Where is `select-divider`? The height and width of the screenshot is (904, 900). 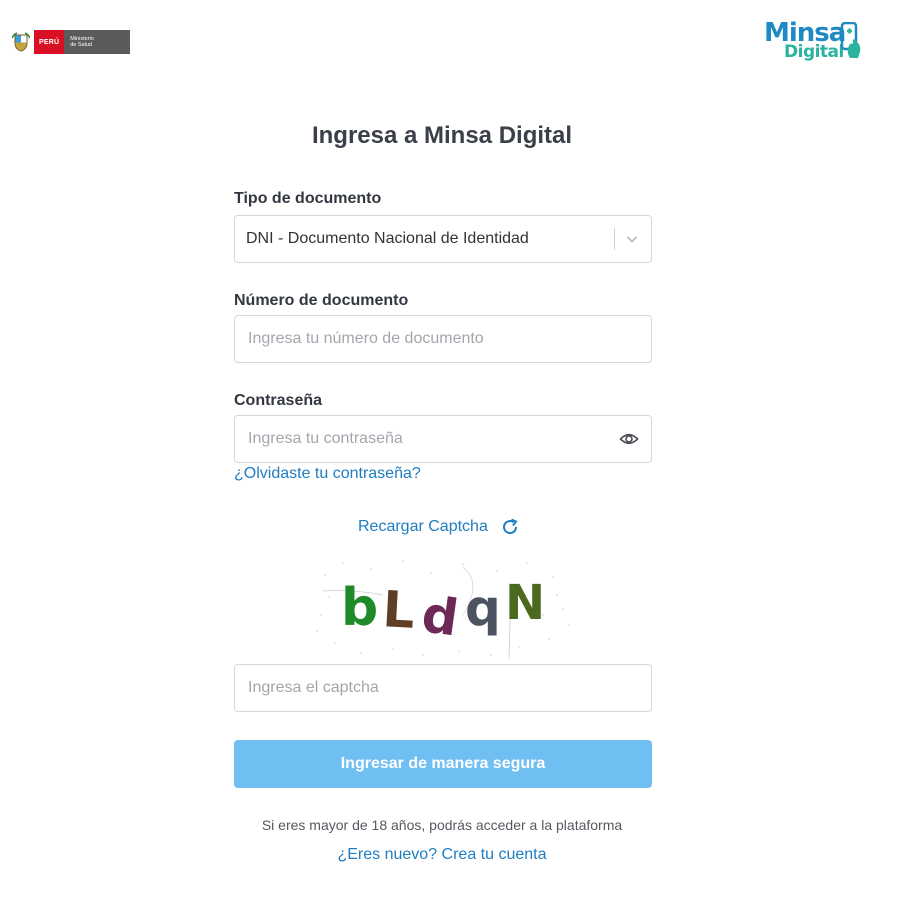
select-divider is located at coordinates (614, 239).